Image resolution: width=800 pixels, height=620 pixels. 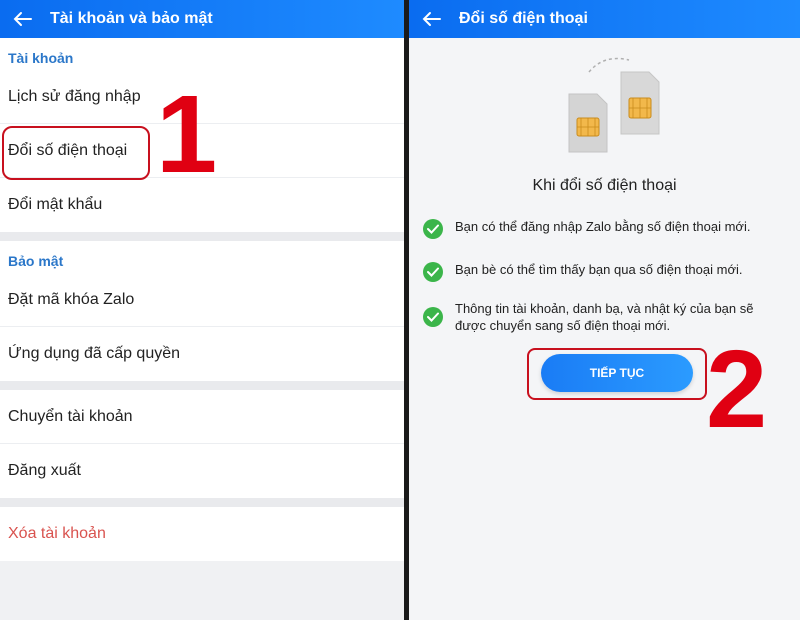 I want to click on menu-item-logout: Đăng xuất, so click(x=202, y=471).